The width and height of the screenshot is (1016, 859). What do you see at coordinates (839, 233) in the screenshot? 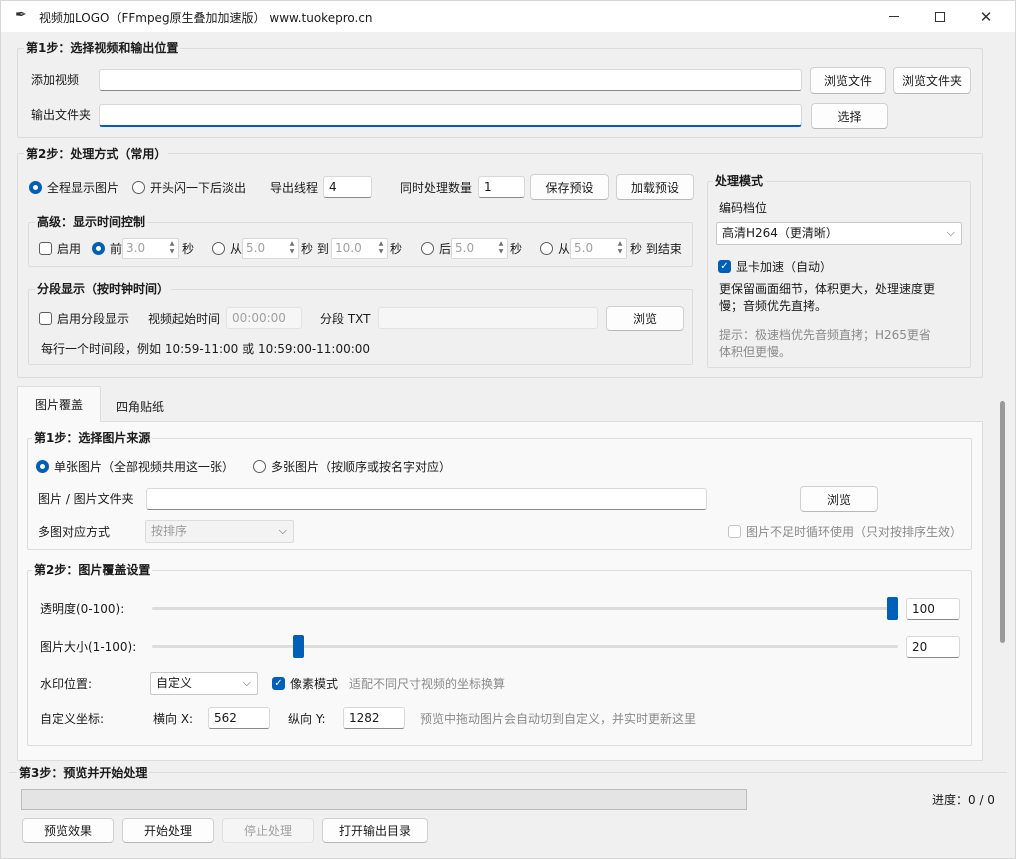
I see `encode-select: 高清H264（更清晰） ⌵` at bounding box center [839, 233].